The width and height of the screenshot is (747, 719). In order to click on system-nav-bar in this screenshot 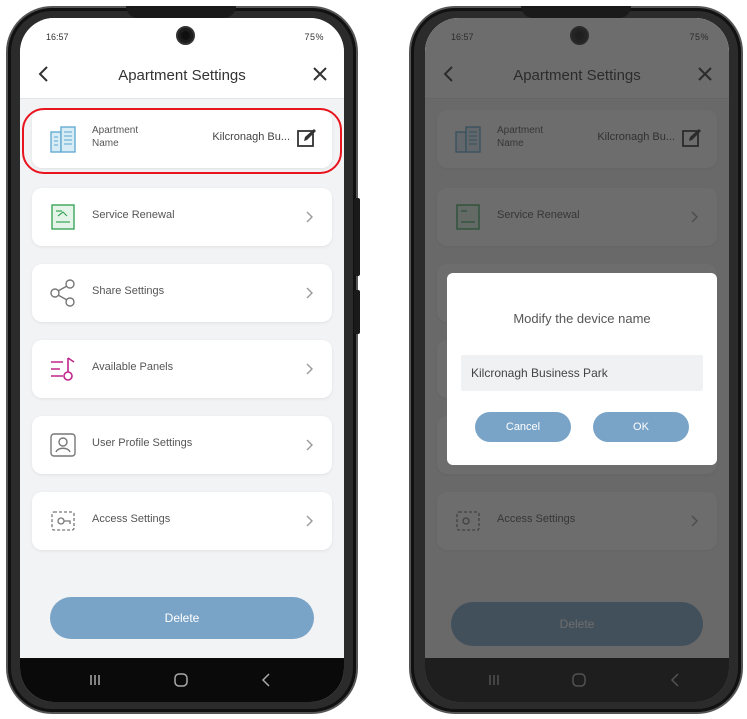, I will do `click(182, 680)`.